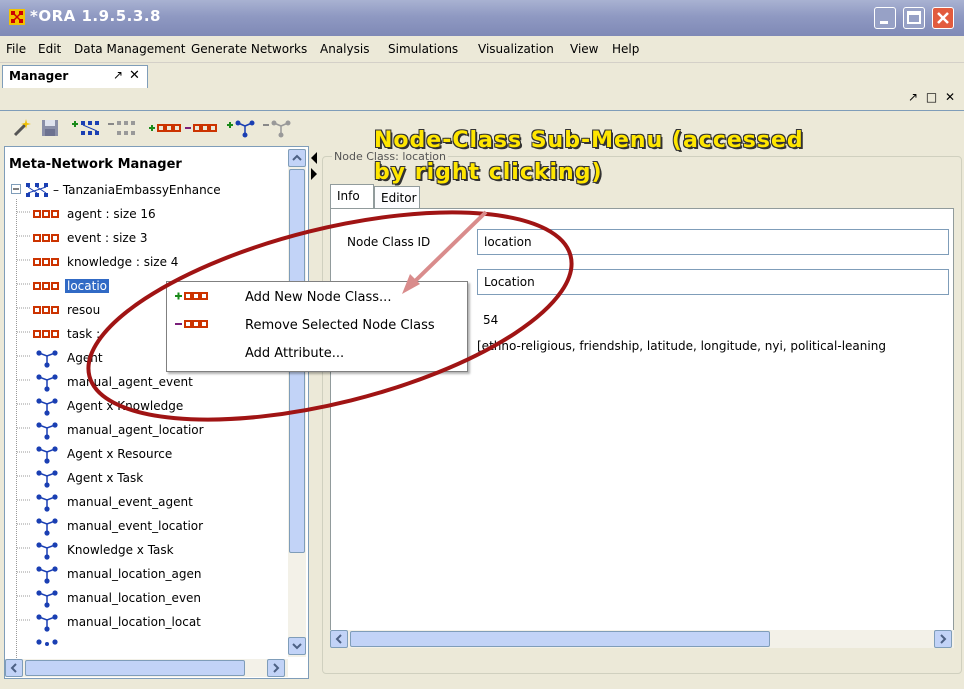  Describe the element at coordinates (625, 49) in the screenshot. I see `menu-help: Help` at that location.